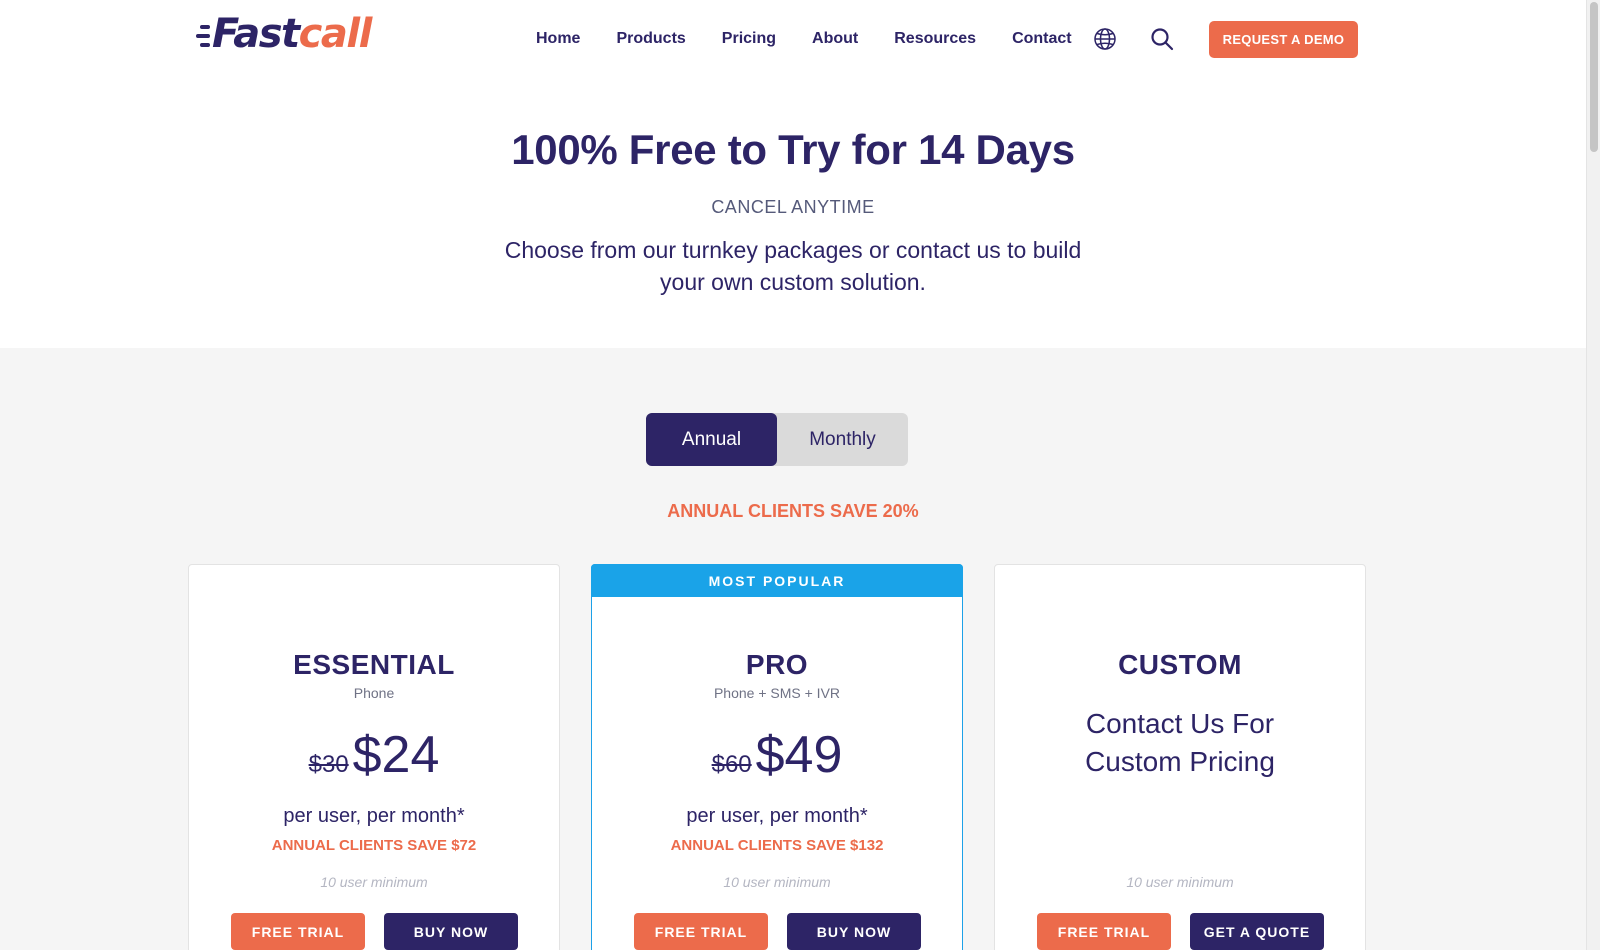 Image resolution: width=1600 pixels, height=950 pixels. What do you see at coordinates (842, 439) in the screenshot?
I see `toggle-monthly: Monthly` at bounding box center [842, 439].